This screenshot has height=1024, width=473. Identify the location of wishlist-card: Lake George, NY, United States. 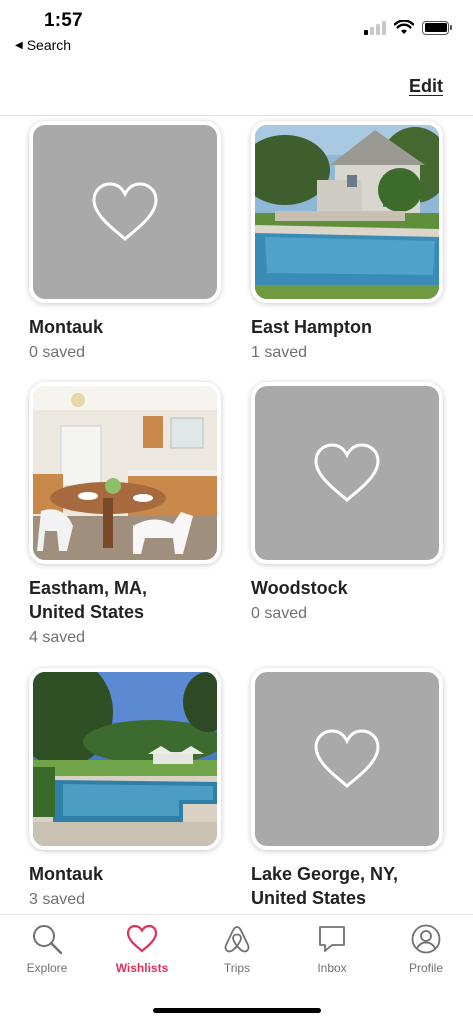
(347, 791).